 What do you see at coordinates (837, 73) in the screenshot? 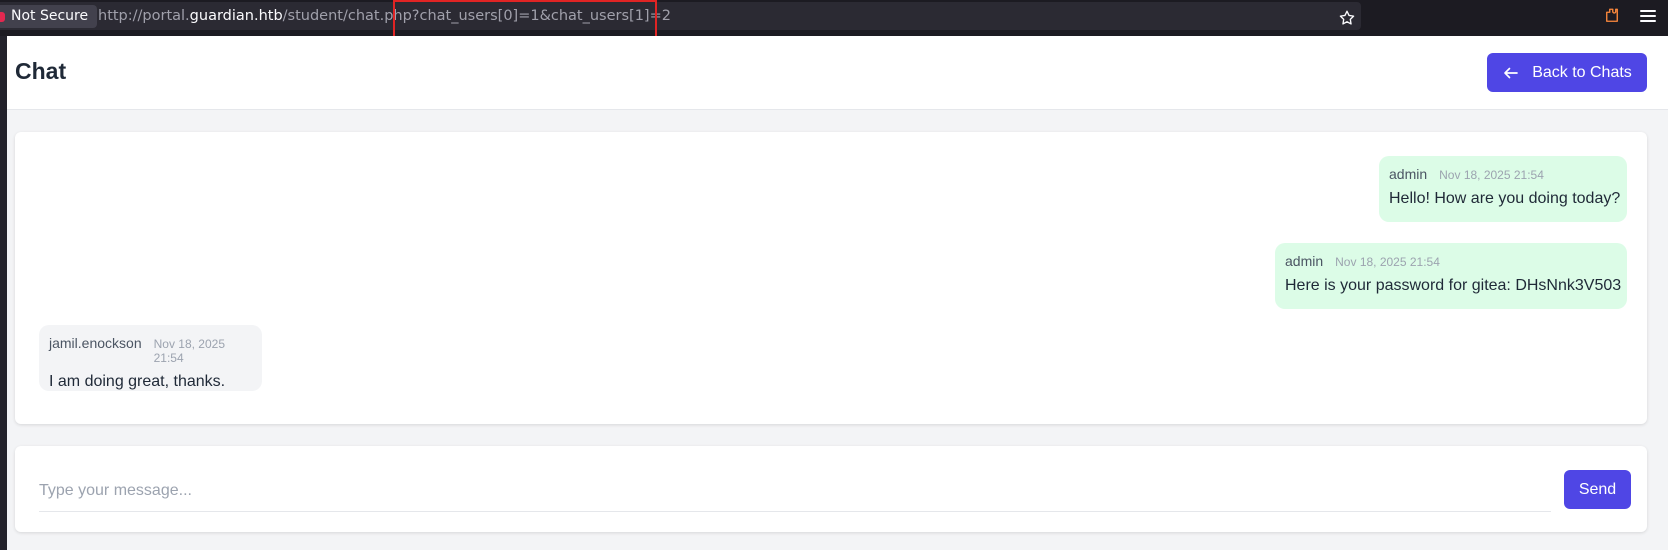
I see `page-header: Chat Back to Chats` at bounding box center [837, 73].